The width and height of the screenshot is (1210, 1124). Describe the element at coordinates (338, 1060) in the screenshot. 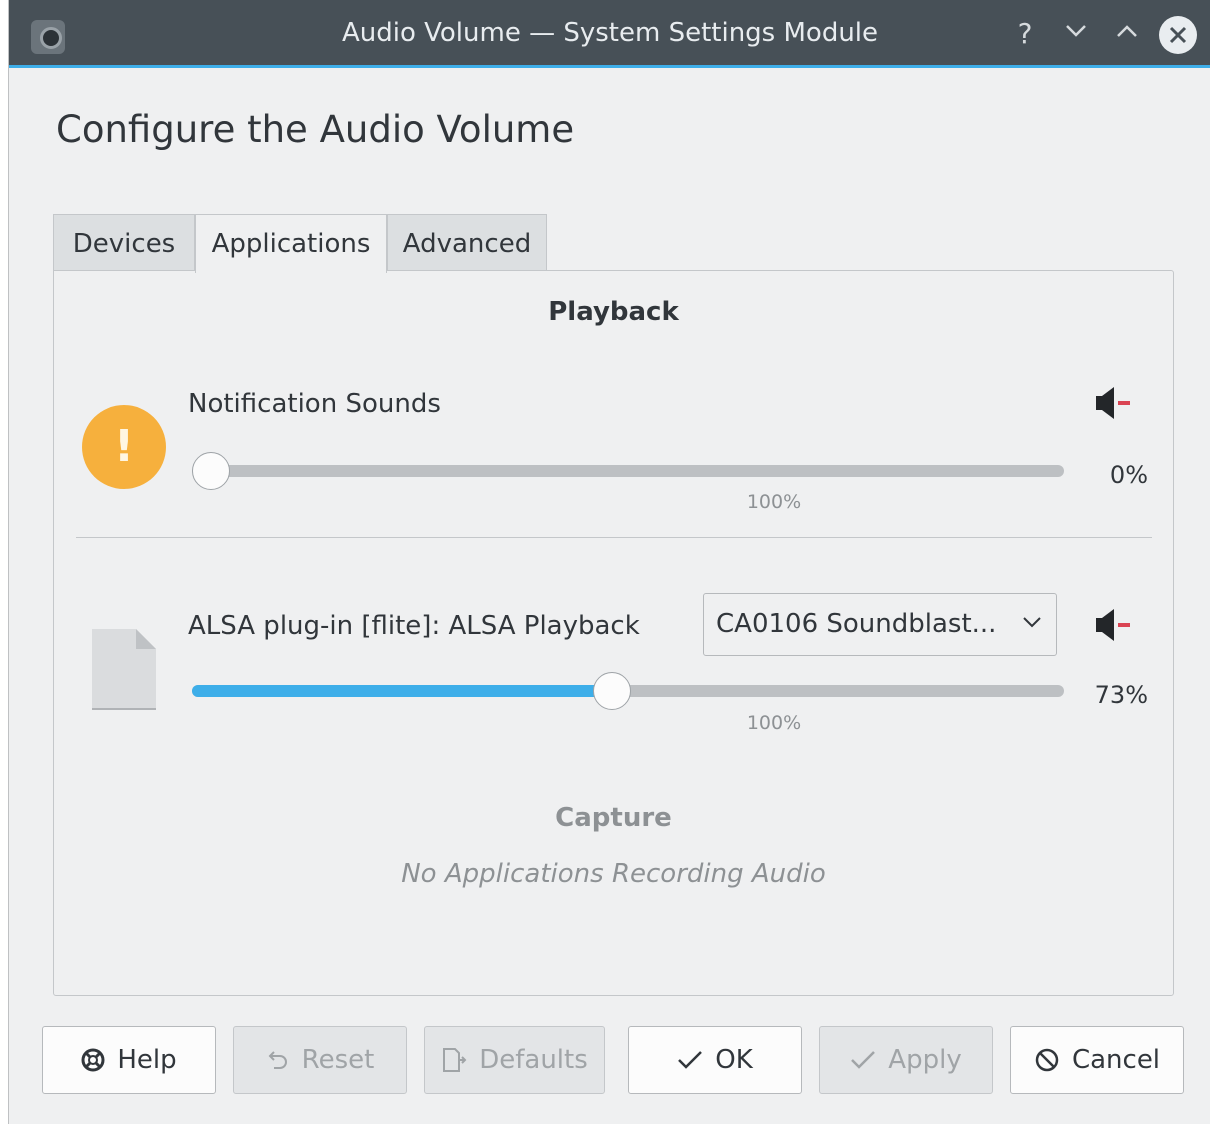

I see `reset-button-label: Reset` at that location.